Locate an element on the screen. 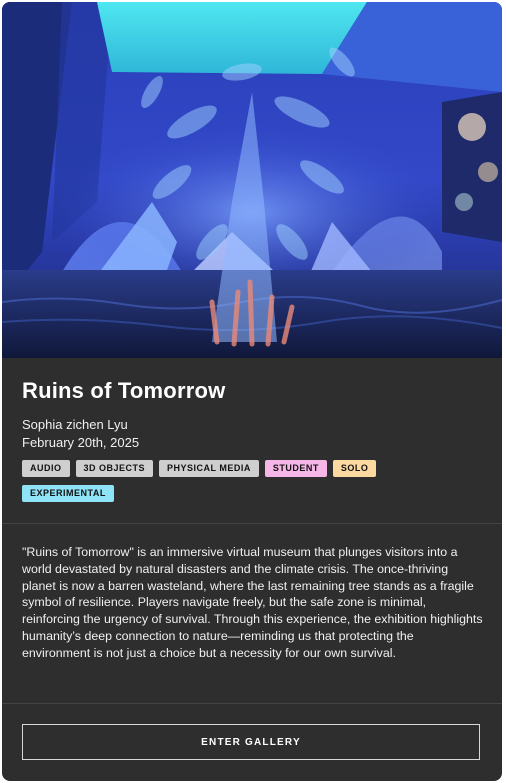 This screenshot has width=506, height=783. enter-gallery-button: ENTER GALLERY is located at coordinates (251, 742).